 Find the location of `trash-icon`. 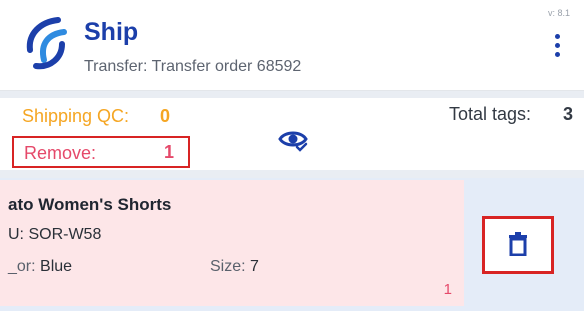

trash-icon is located at coordinates (518, 244).